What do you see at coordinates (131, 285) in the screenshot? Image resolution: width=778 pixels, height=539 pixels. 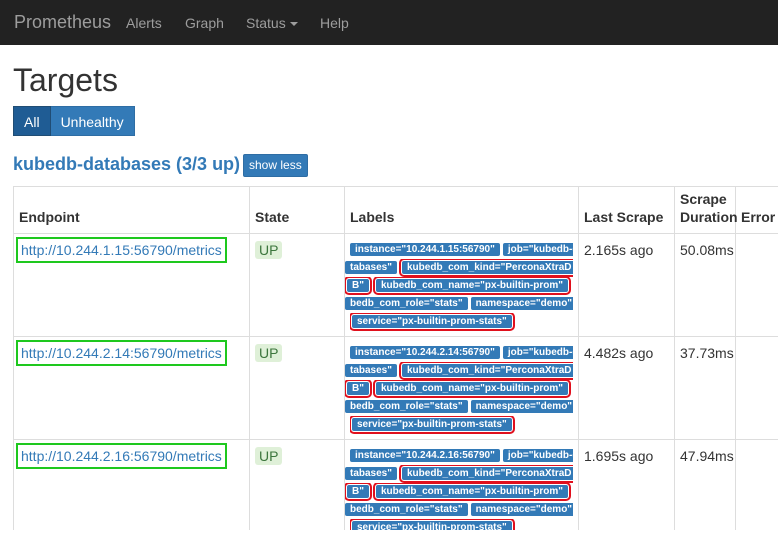 I see `endpoint-cell: http://10.244.1.15:56790/metrics` at bounding box center [131, 285].